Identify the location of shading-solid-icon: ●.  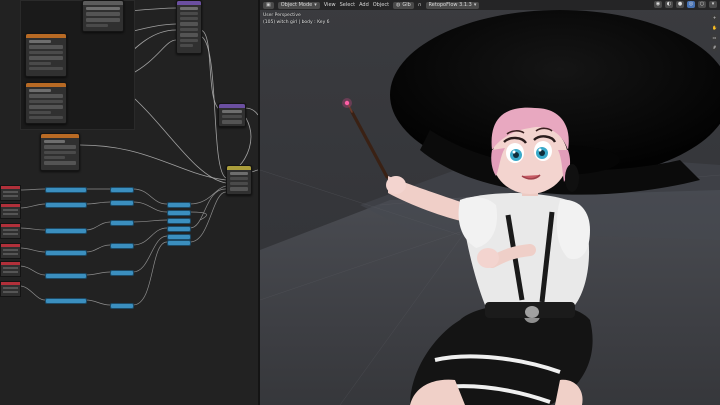
(680, 4).